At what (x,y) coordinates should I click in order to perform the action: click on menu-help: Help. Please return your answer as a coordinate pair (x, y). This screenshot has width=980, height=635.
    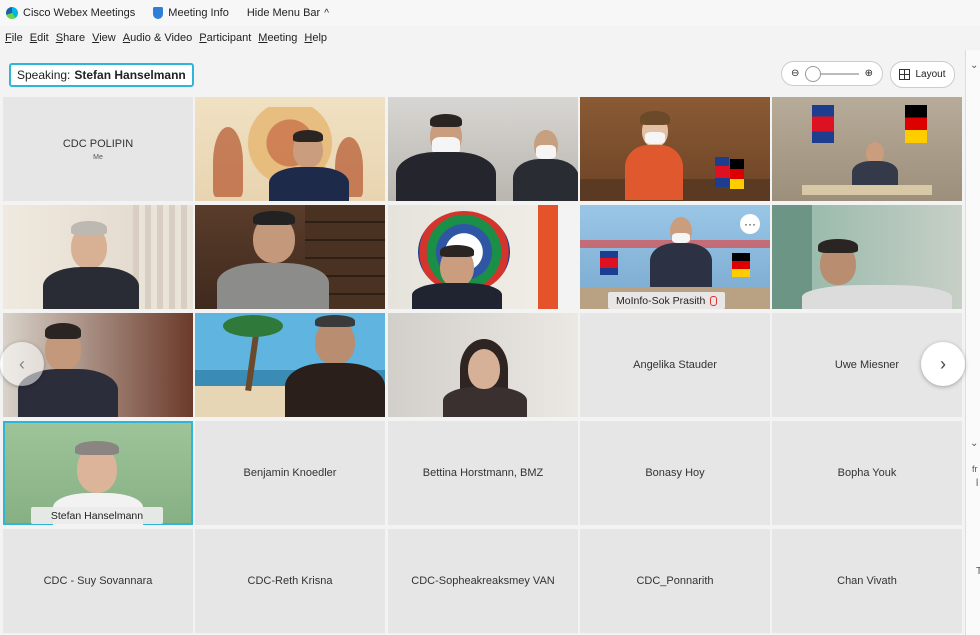
    Looking at the image, I should click on (315, 38).